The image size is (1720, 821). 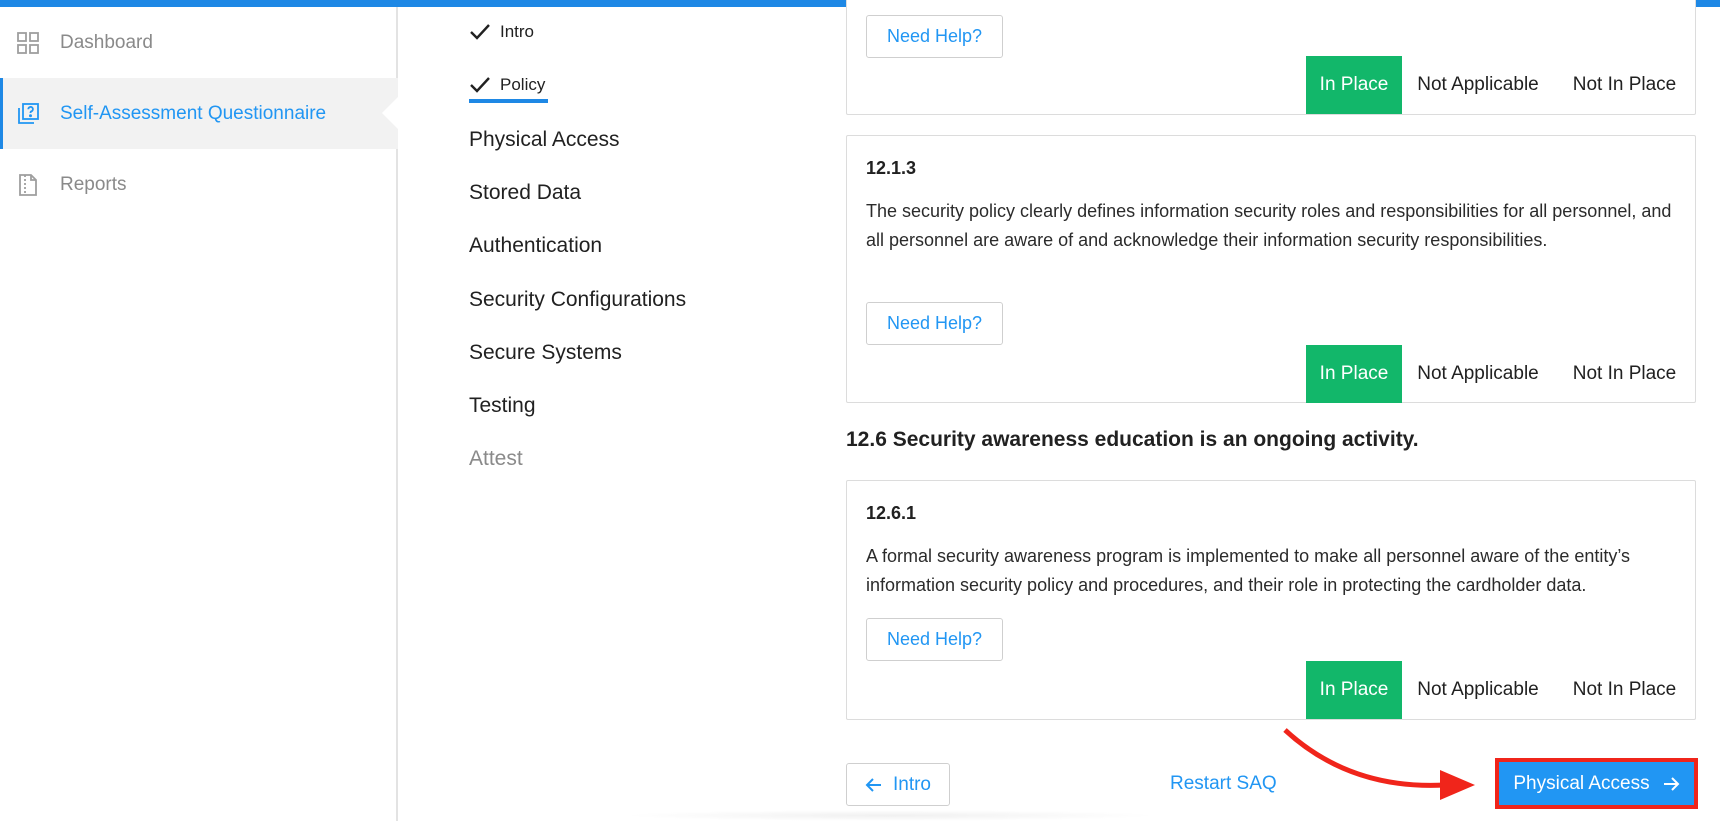 What do you see at coordinates (544, 140) in the screenshot?
I see `step-physical-access: Physical Access` at bounding box center [544, 140].